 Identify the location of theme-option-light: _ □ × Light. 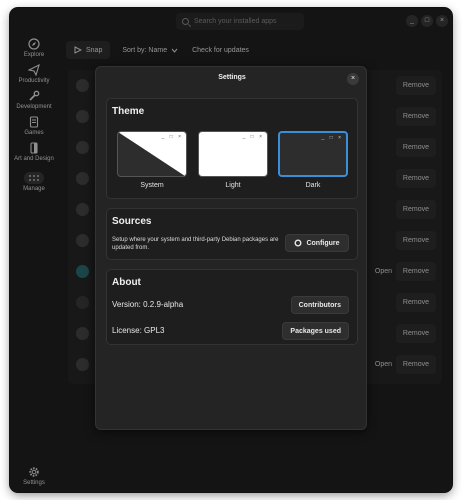
(233, 160).